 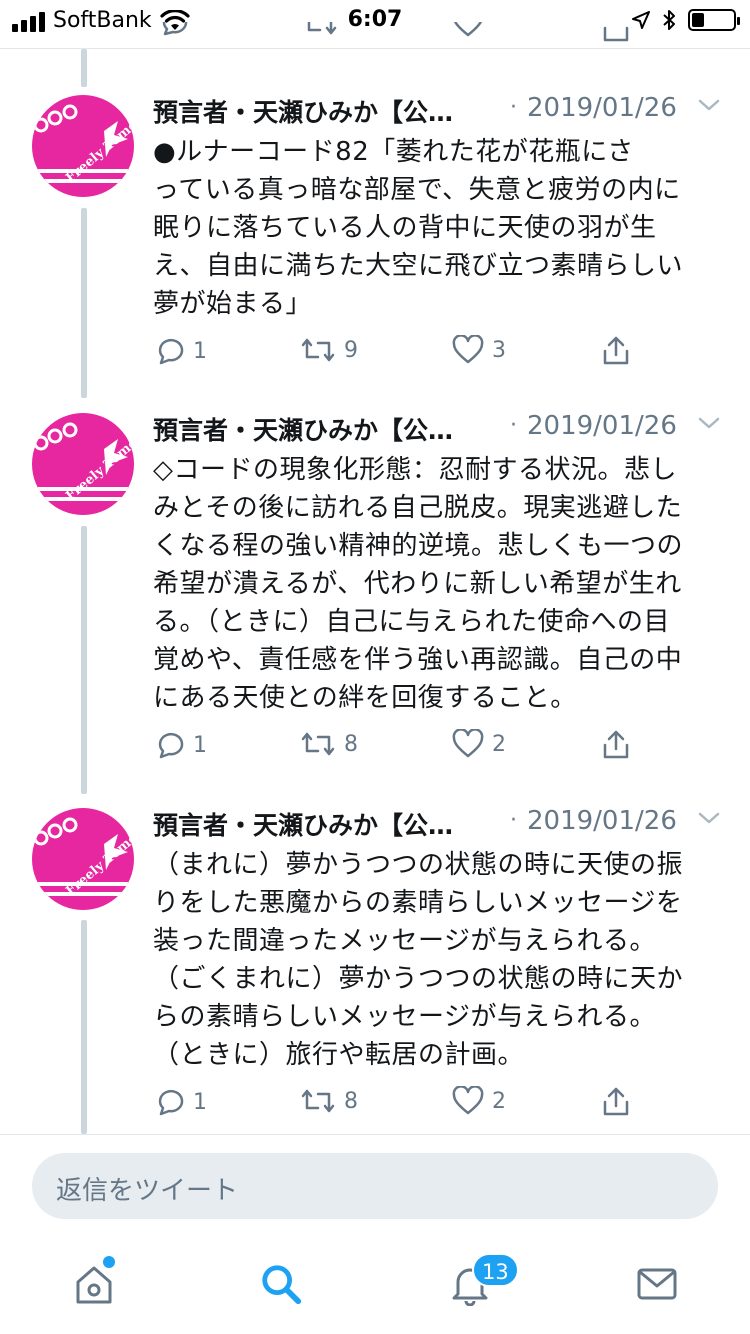 I want to click on reply-placeholder: 返信をツイート, so click(x=147, y=1191).